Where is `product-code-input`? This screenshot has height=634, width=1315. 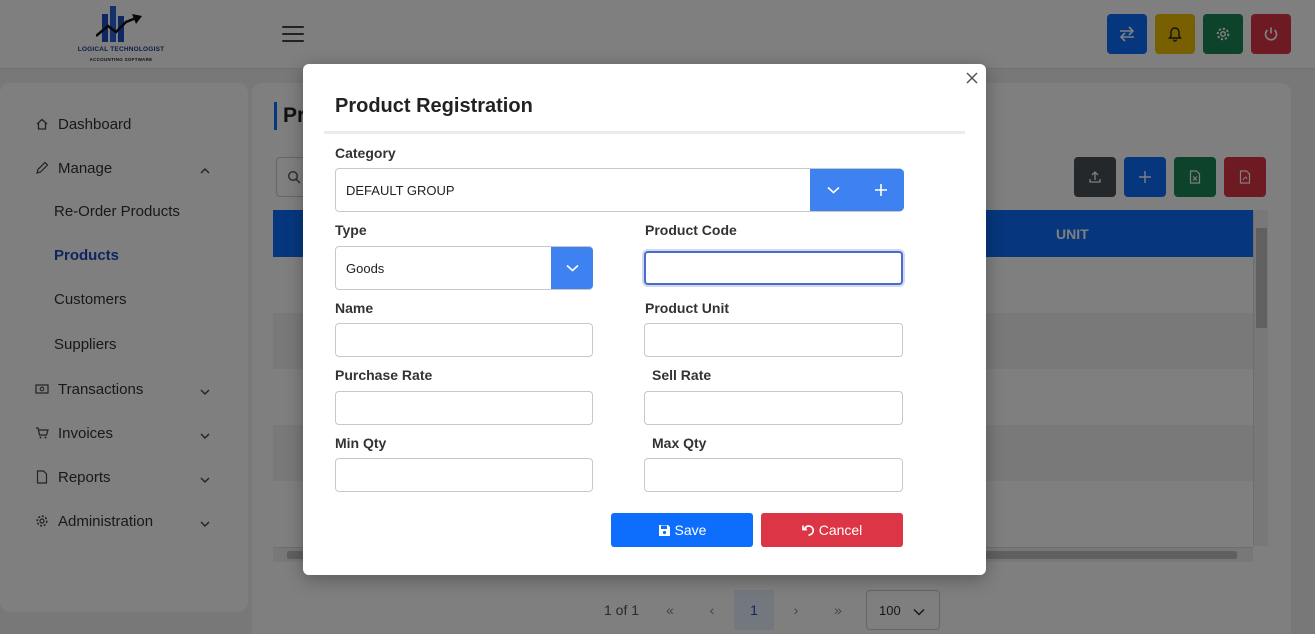 product-code-input is located at coordinates (773, 268).